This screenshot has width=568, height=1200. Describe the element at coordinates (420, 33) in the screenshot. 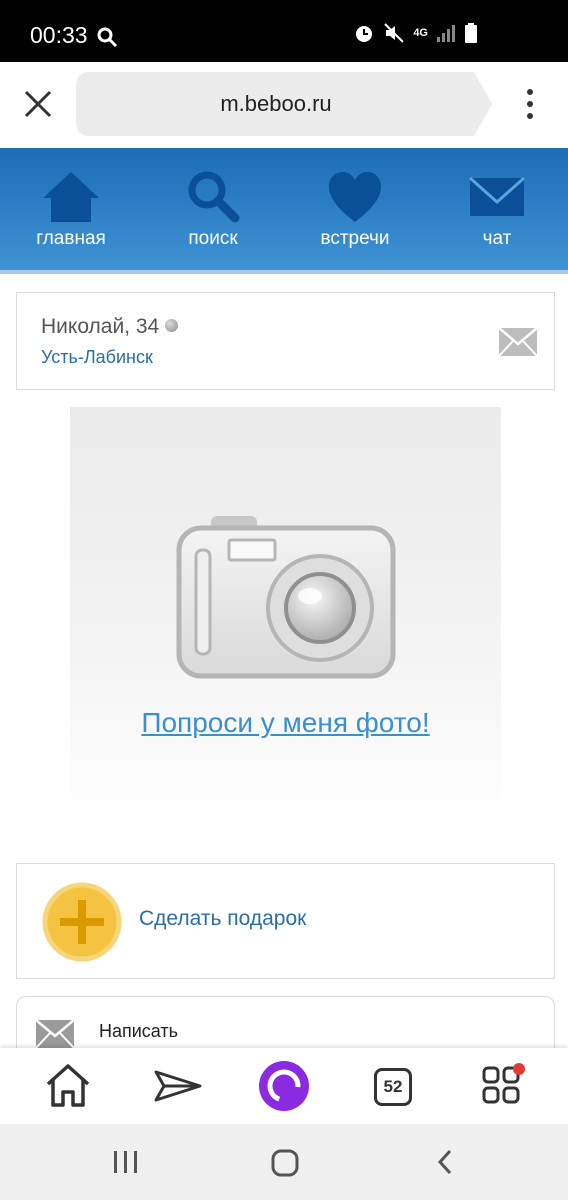

I see `network-label: 4G` at that location.